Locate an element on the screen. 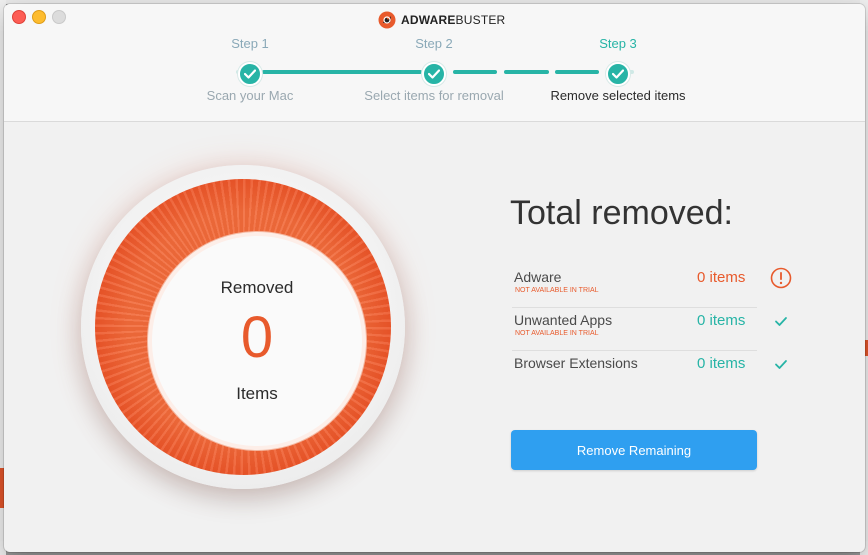  gauge-label-top: Removed is located at coordinates (257, 287).